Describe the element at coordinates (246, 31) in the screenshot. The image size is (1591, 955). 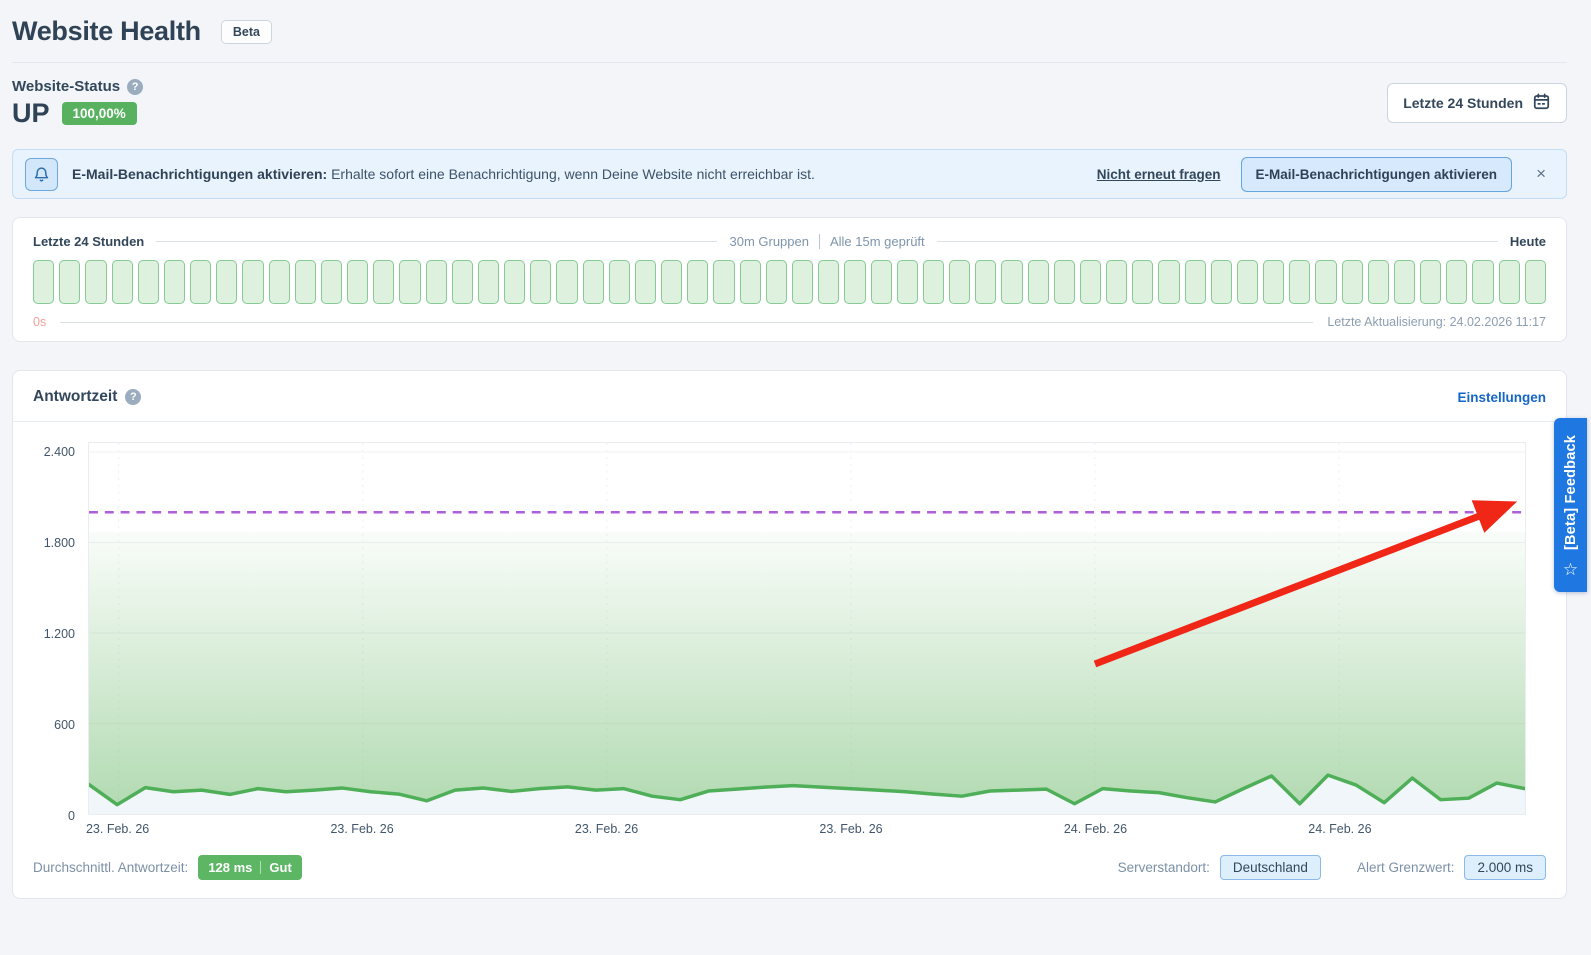
I see `beta-badge: Beta` at that location.